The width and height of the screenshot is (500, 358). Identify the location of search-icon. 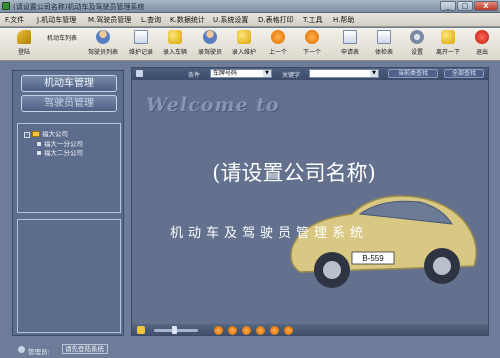
(139, 73).